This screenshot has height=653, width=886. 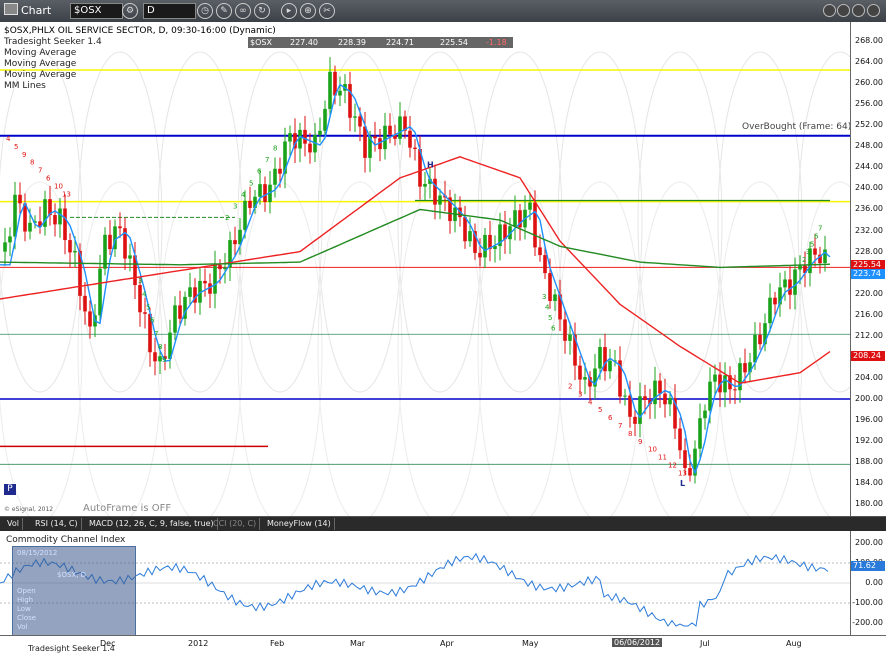 I want to click on price-axis-label: 252.00, so click(x=869, y=125).